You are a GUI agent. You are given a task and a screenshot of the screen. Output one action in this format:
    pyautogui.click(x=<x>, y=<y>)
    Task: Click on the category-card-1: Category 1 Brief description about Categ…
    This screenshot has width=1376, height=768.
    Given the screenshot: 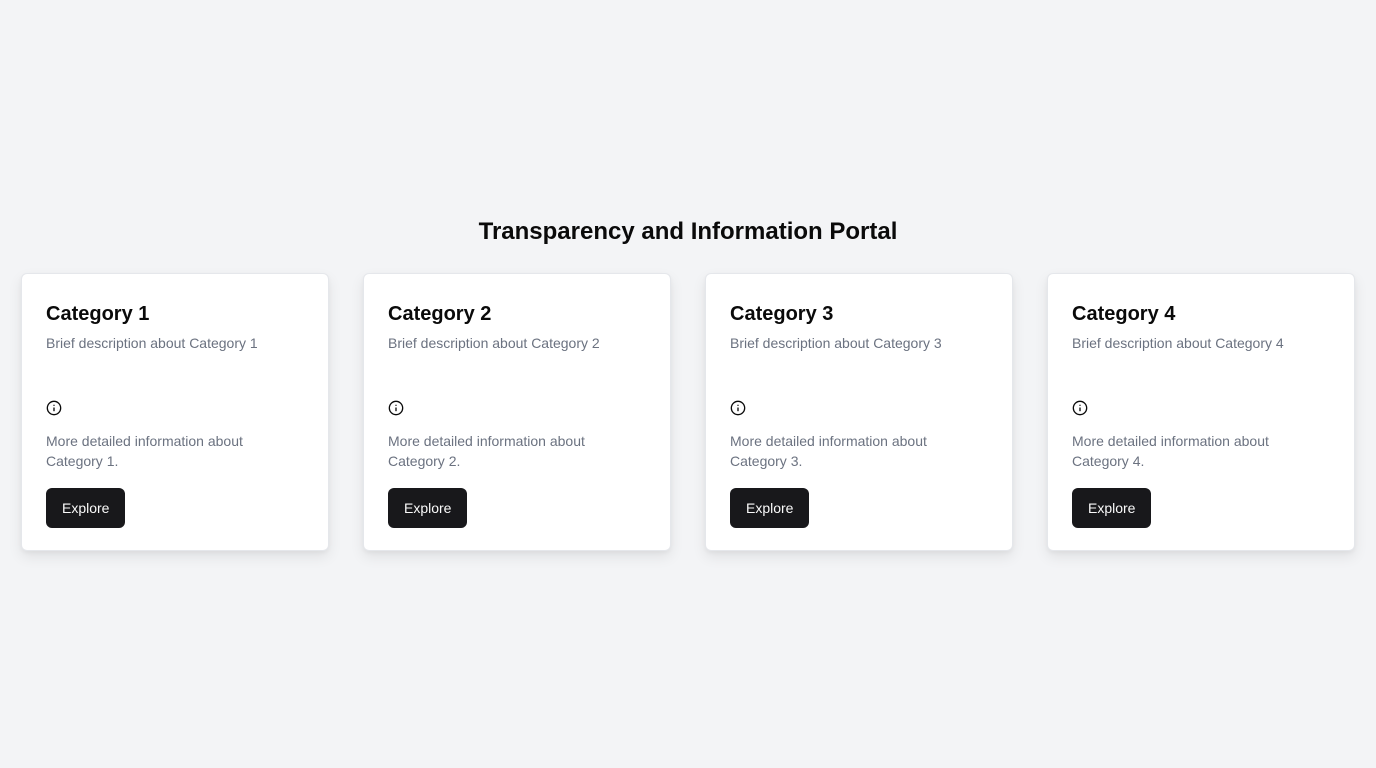 What is the action you would take?
    pyautogui.click(x=175, y=412)
    